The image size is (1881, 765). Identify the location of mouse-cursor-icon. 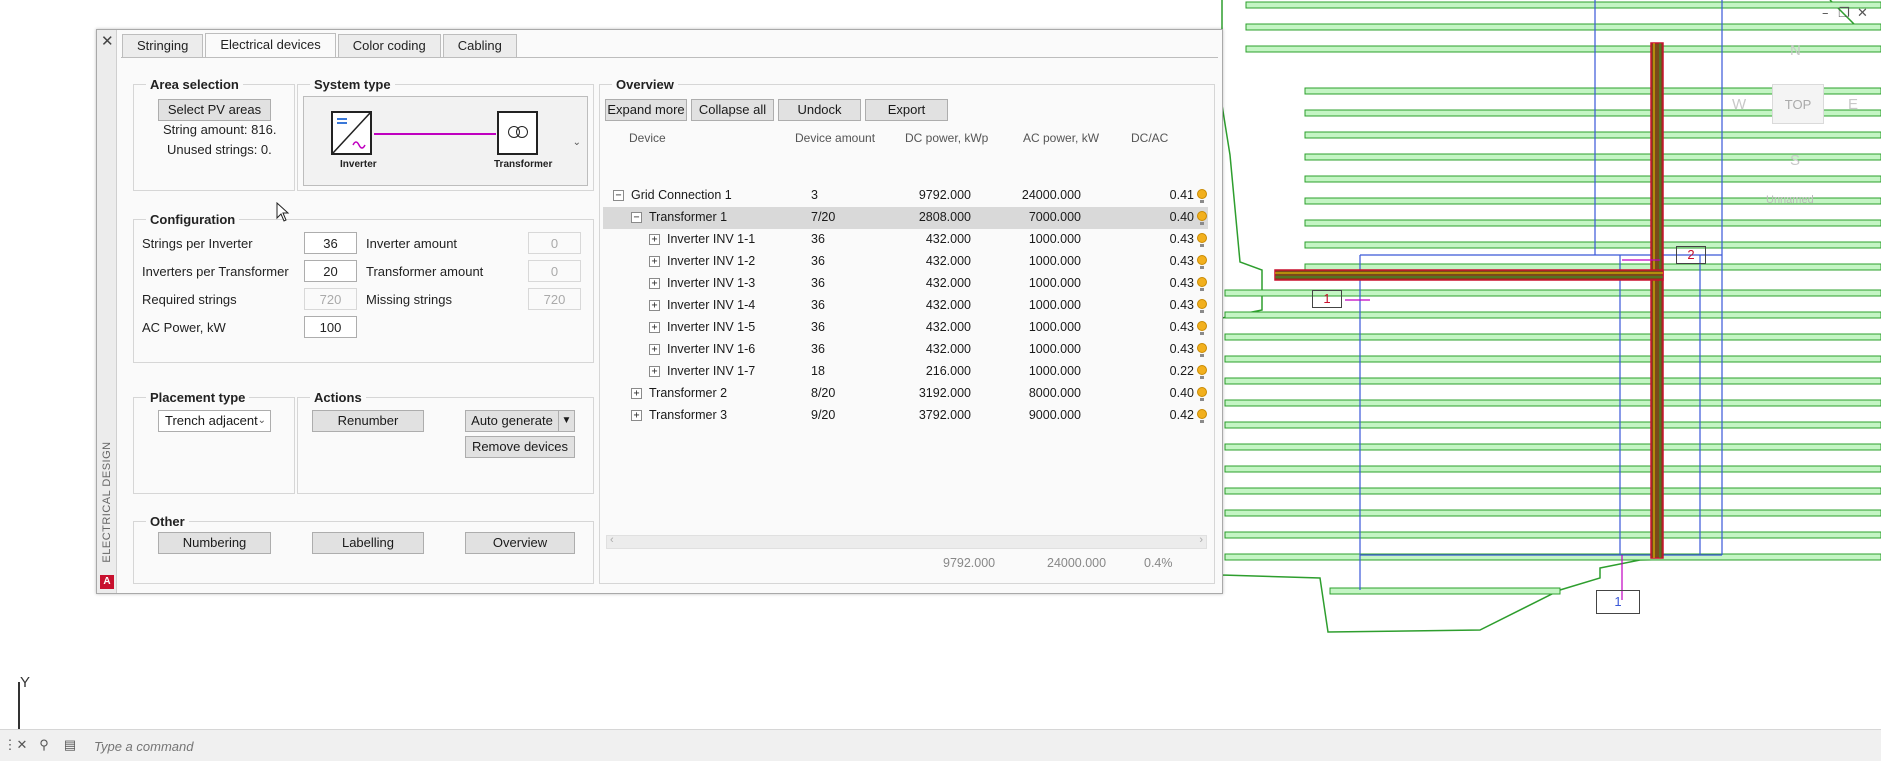
(283, 212).